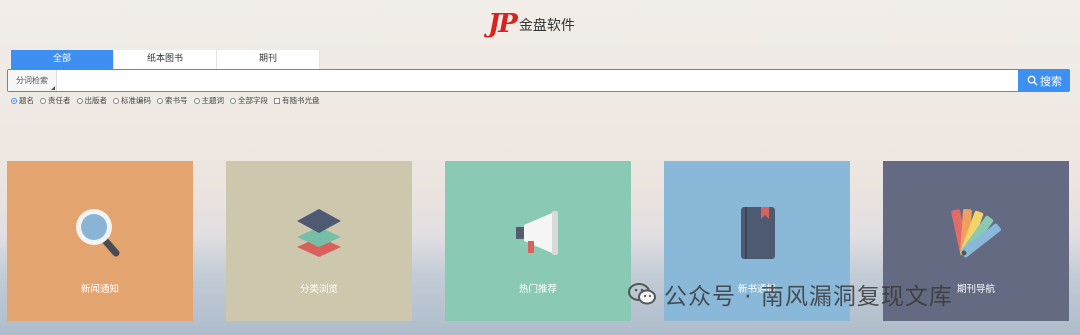 Image resolution: width=1080 pixels, height=335 pixels. I want to click on field-option-standard-code: 标准编码, so click(132, 100).